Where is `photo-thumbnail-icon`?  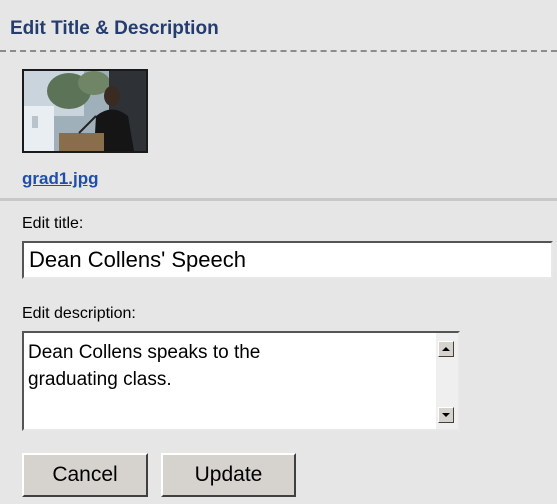
photo-thumbnail-icon is located at coordinates (85, 111).